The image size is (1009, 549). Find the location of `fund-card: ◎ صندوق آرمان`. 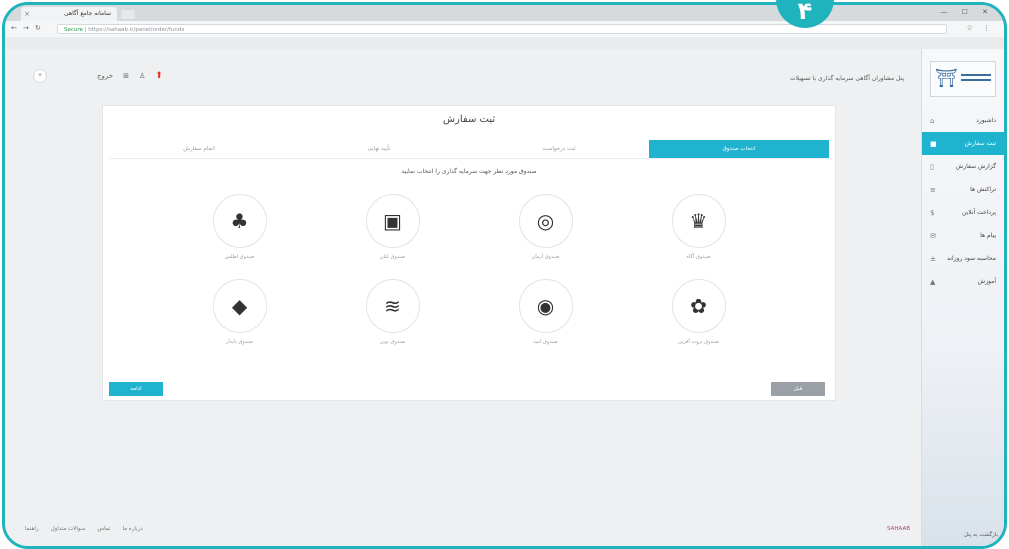

fund-card: ◎ صندوق آرمان is located at coordinates (545, 236).